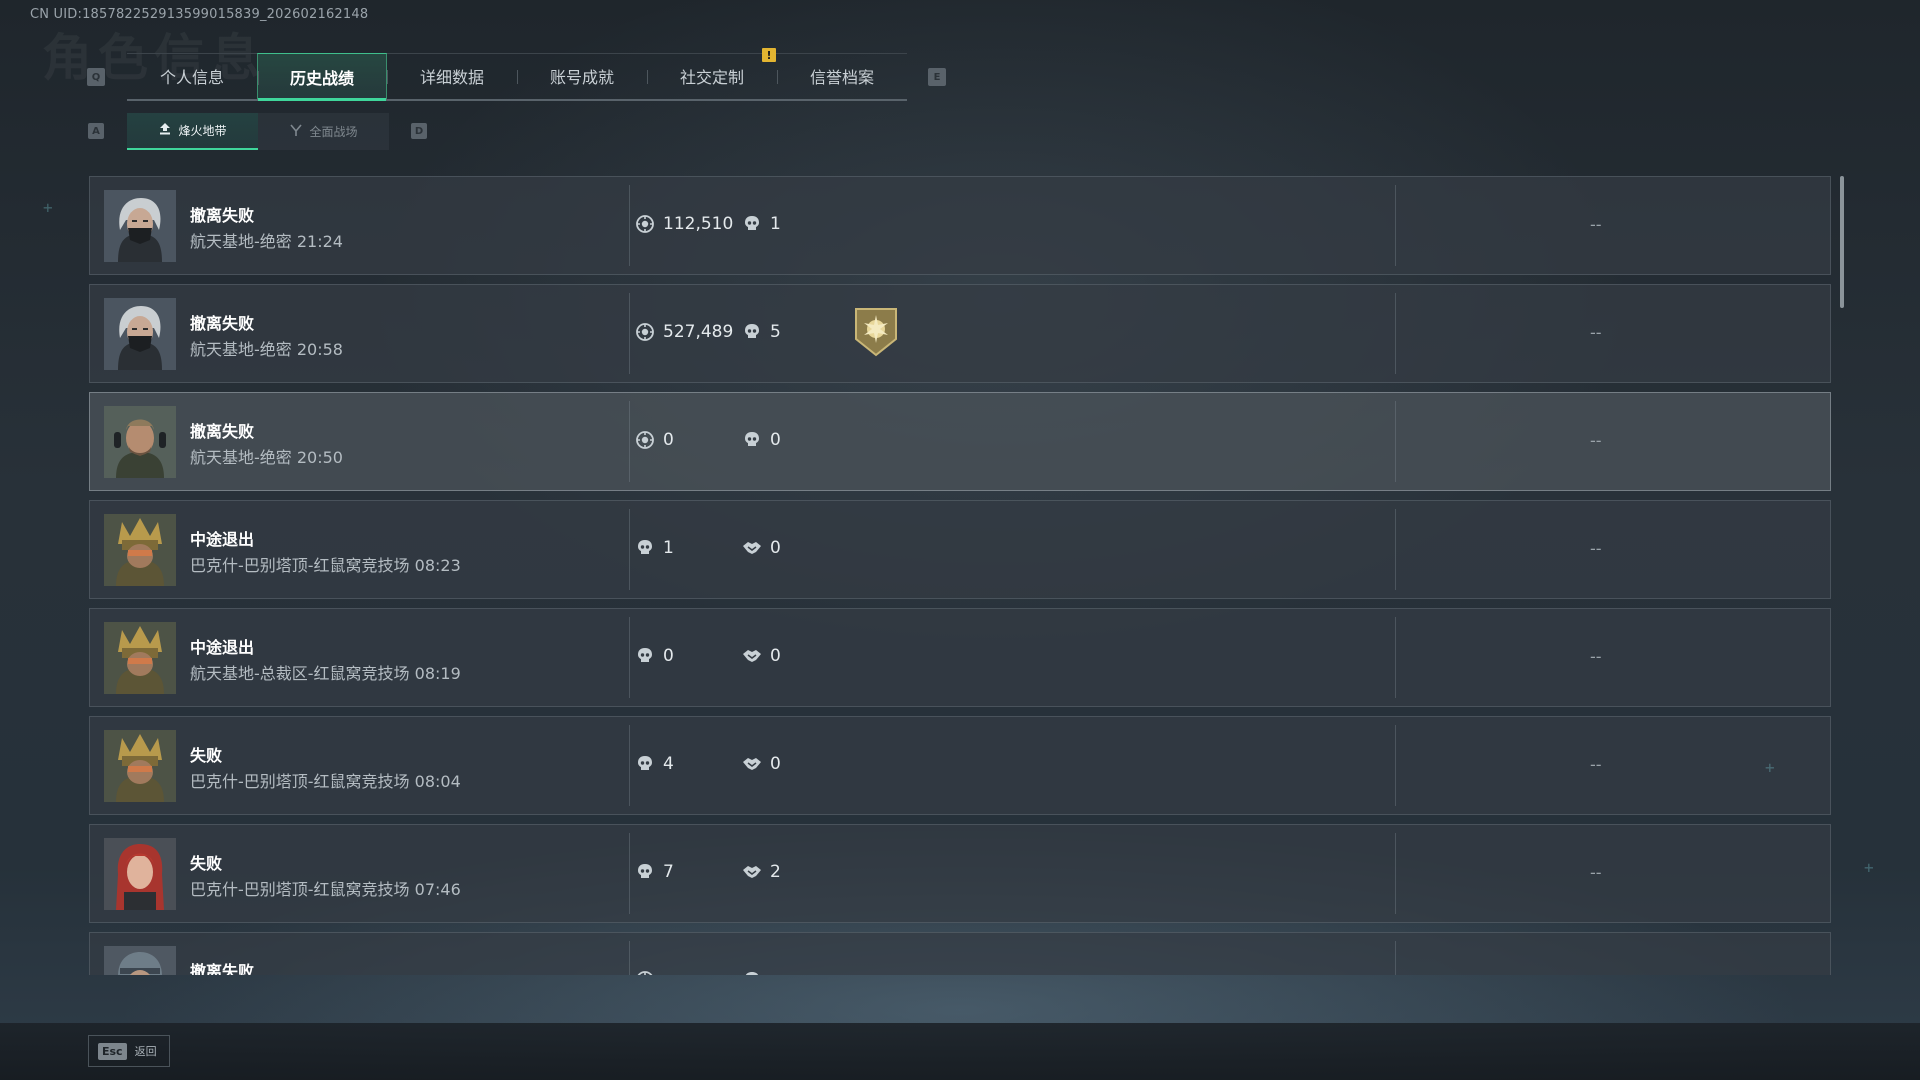  Describe the element at coordinates (668, 872) in the screenshot. I see `stat-primary-value: 7` at that location.